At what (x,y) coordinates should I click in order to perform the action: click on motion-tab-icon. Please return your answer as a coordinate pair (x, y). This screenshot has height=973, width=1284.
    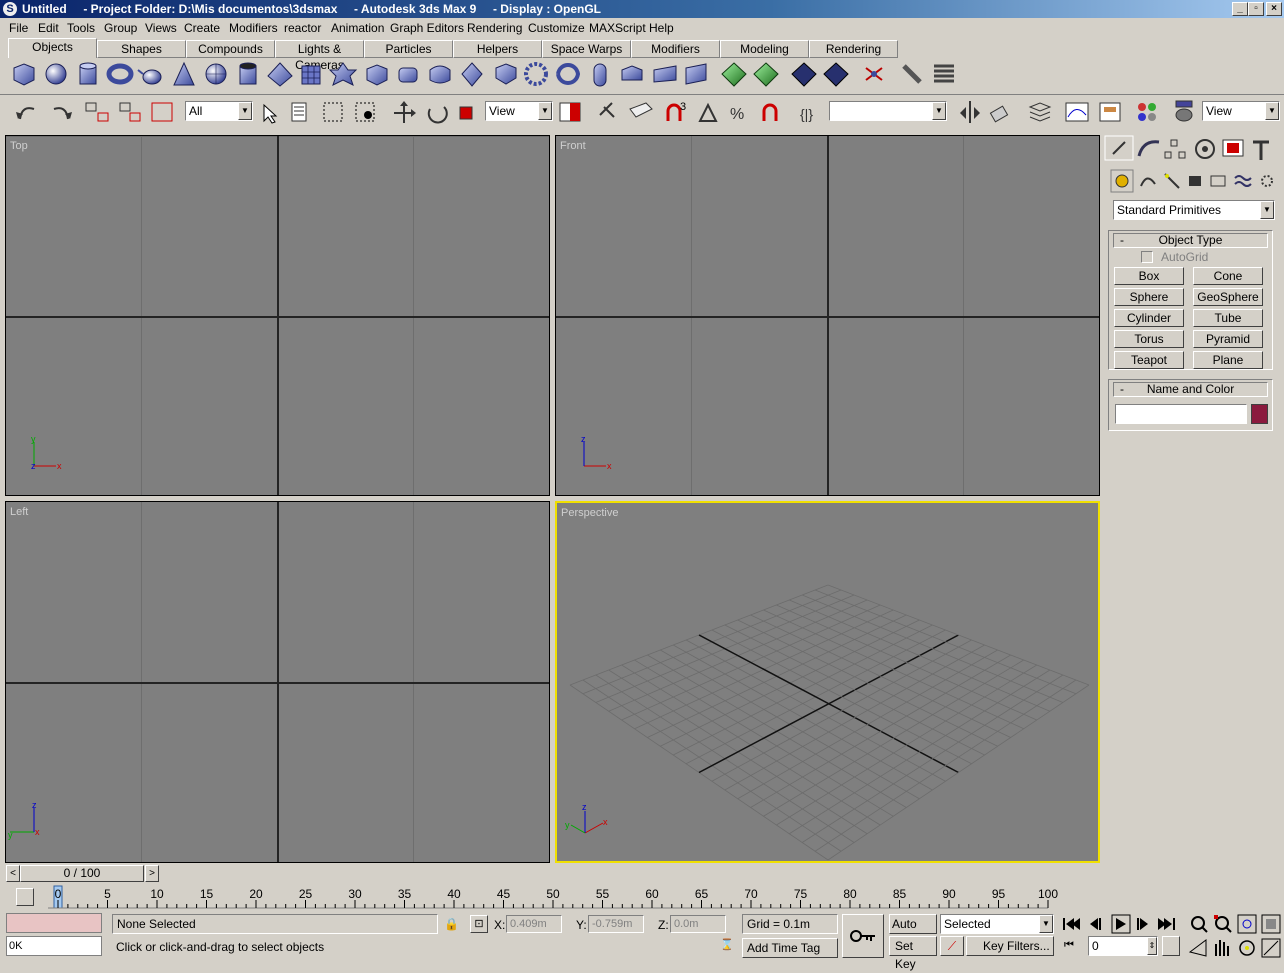
    Looking at the image, I should click on (1205, 149).